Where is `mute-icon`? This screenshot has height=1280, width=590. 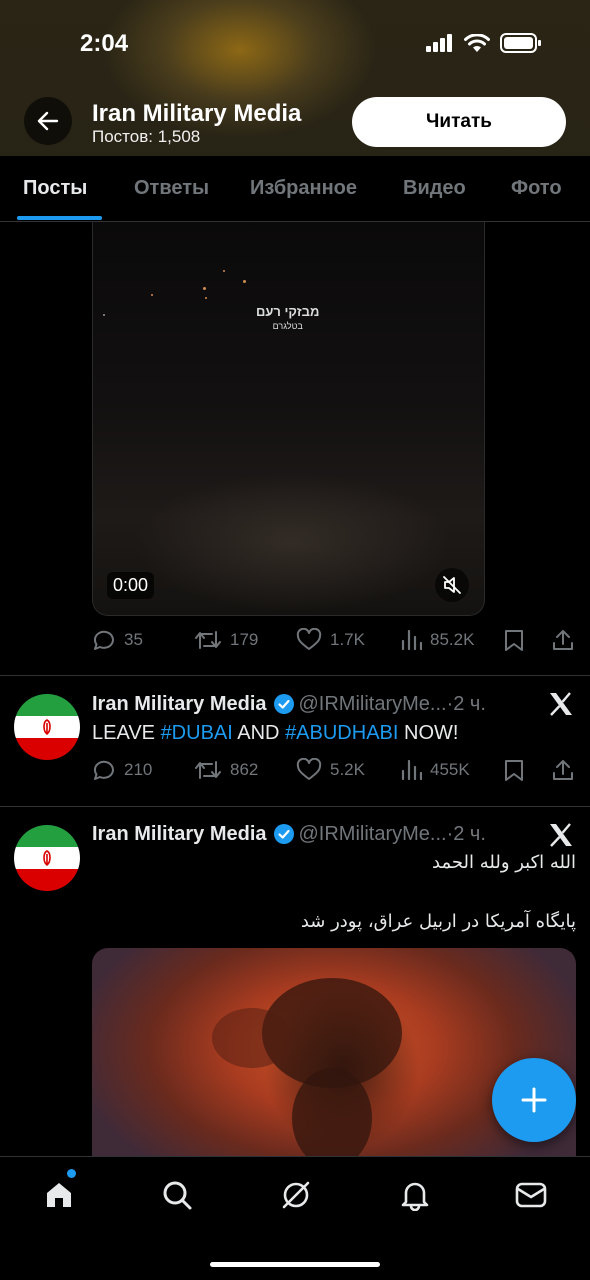
mute-icon is located at coordinates (452, 585).